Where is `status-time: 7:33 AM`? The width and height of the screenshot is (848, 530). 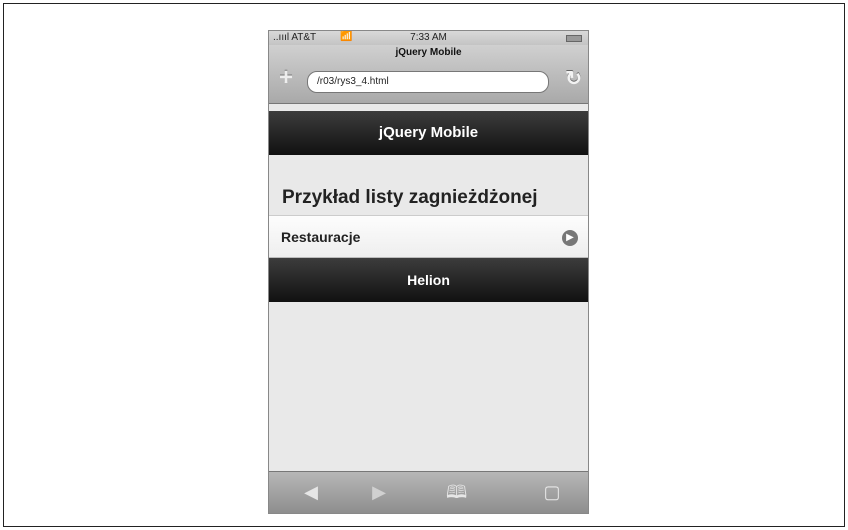
status-time: 7:33 AM is located at coordinates (428, 37).